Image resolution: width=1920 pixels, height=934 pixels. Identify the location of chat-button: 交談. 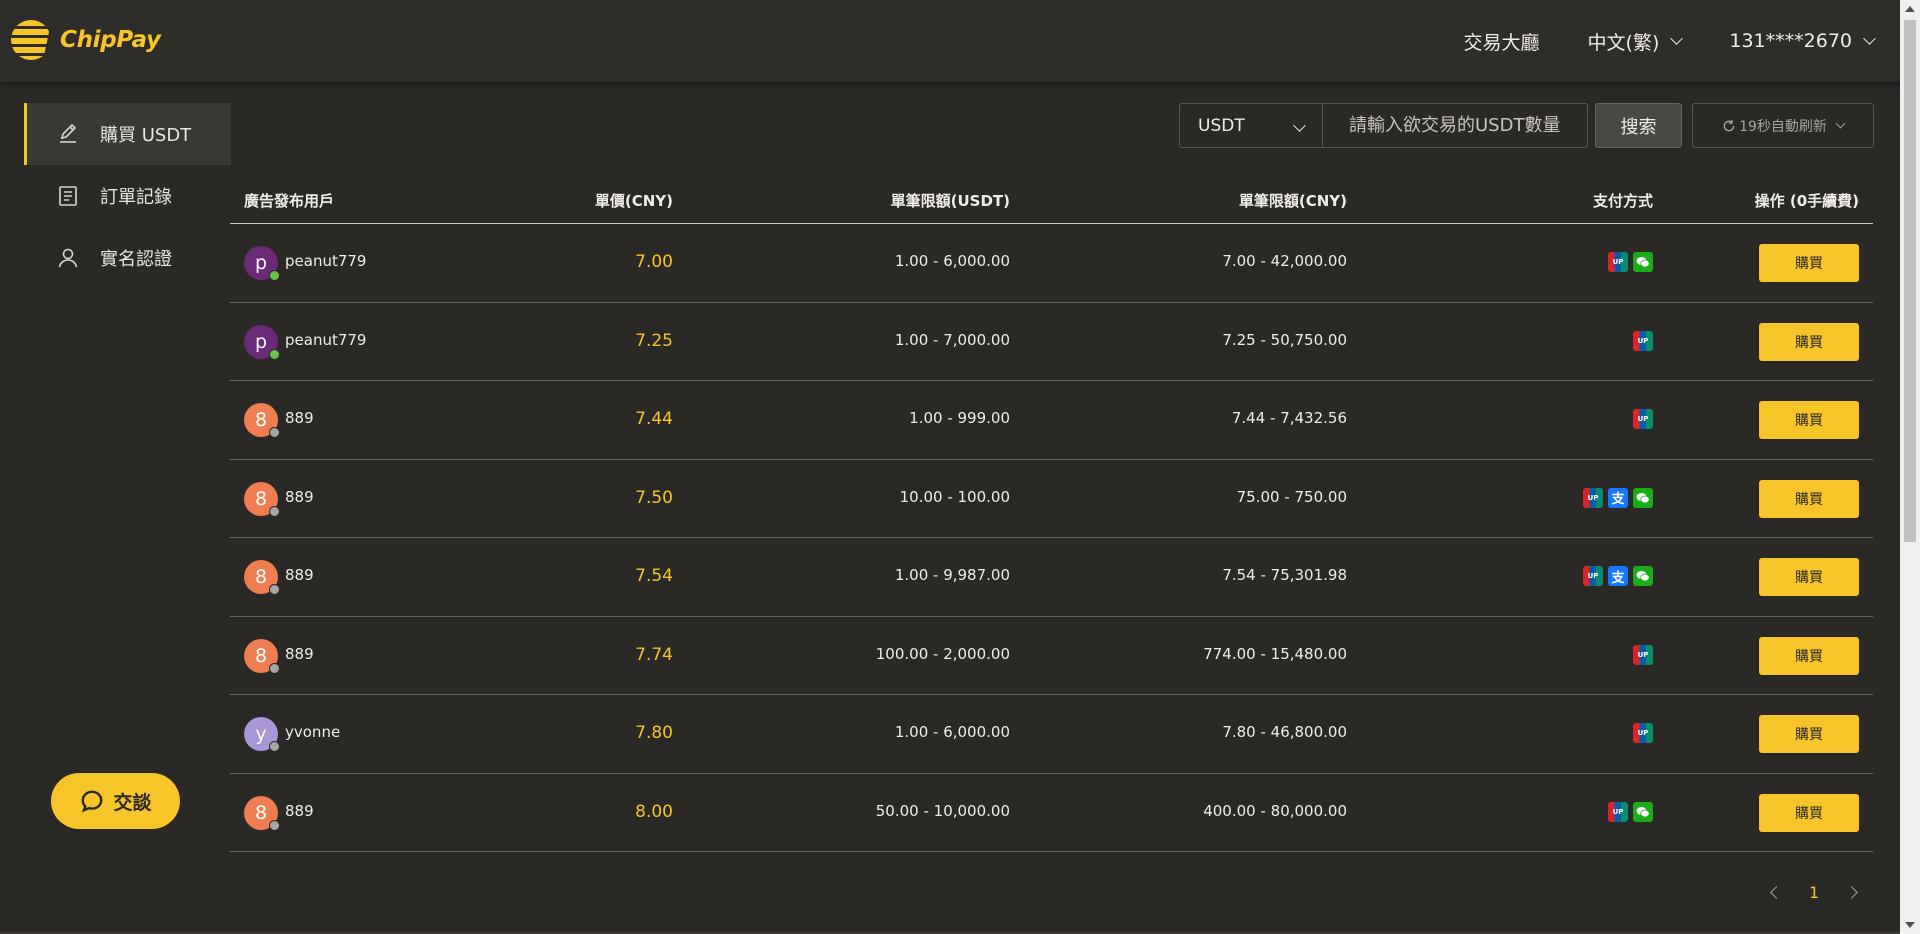
(115, 801).